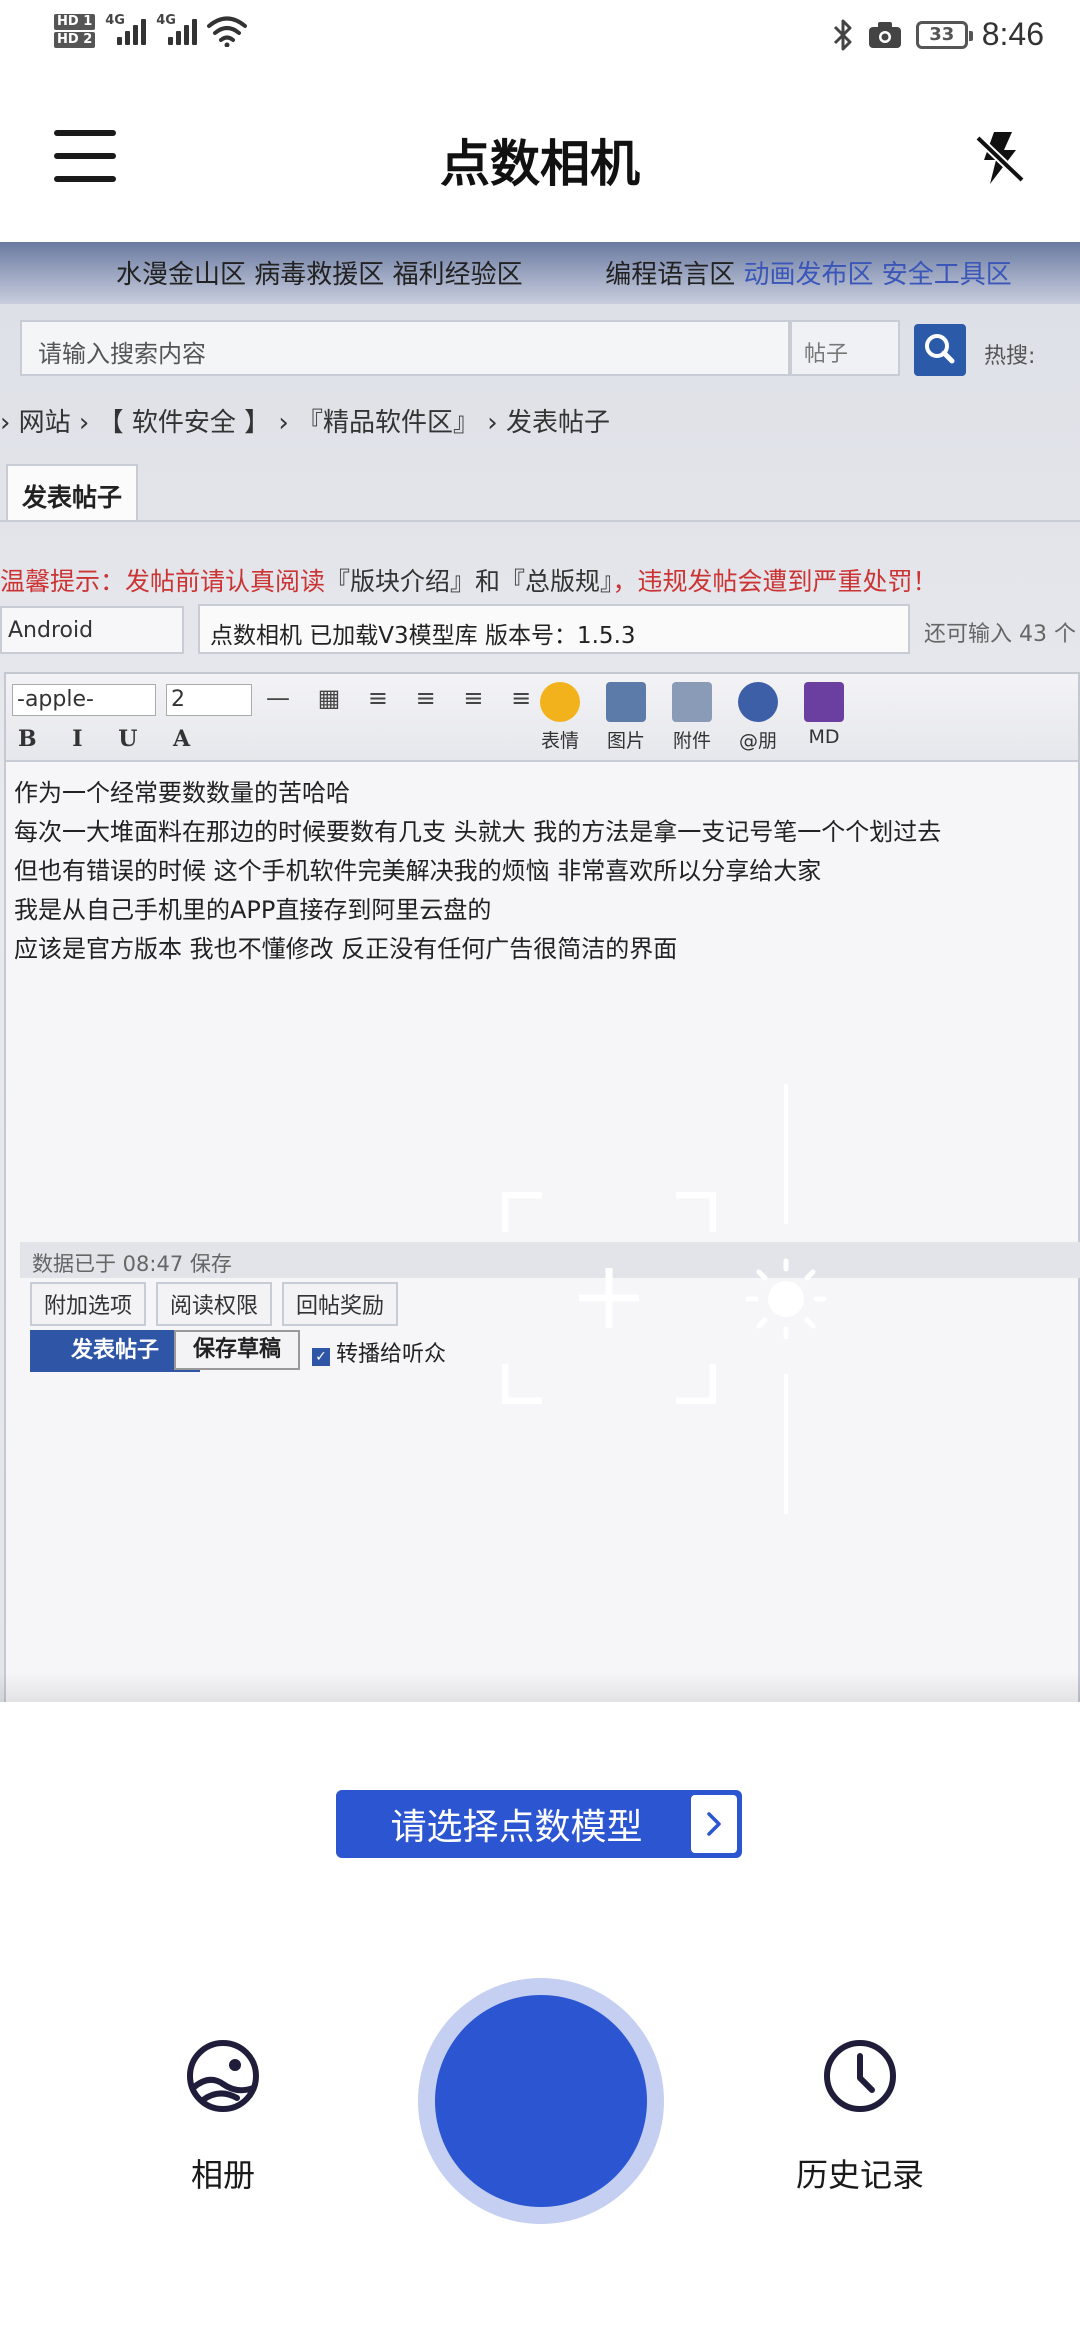 The image size is (1080, 2340). What do you see at coordinates (222, 2175) in the screenshot?
I see `album-label: 相册` at bounding box center [222, 2175].